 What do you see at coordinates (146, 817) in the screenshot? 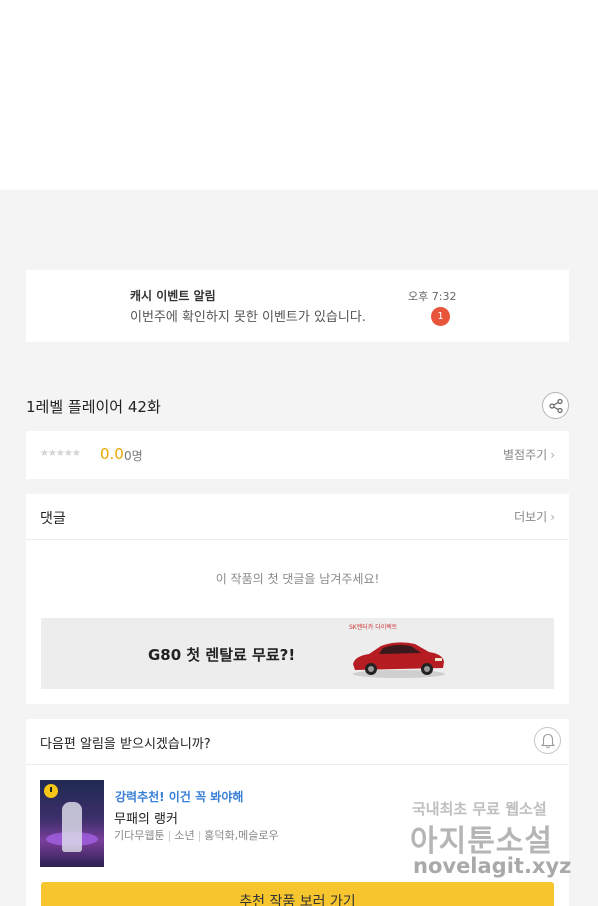
I see `recommended-work-title: 무패의 랭커` at bounding box center [146, 817].